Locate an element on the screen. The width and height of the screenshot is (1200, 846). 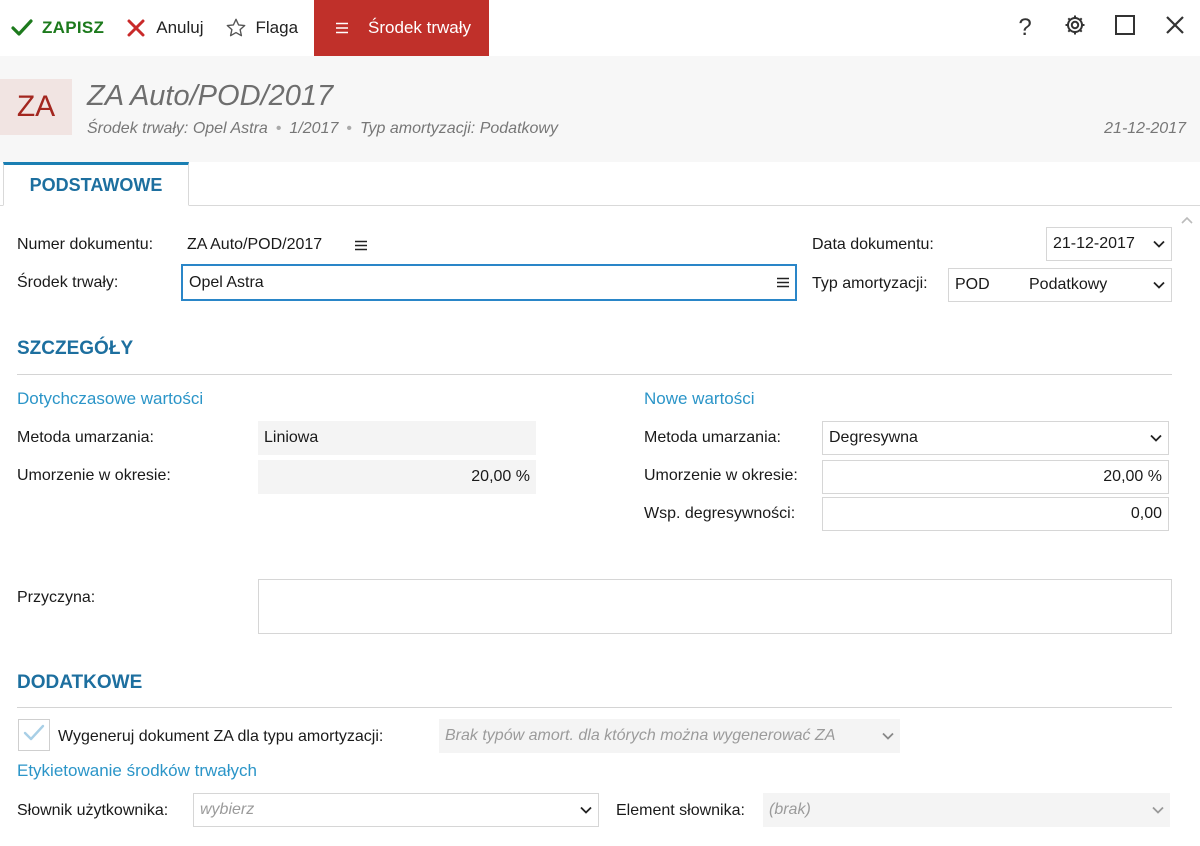
cancel-label: Anuluj is located at coordinates (180, 27).